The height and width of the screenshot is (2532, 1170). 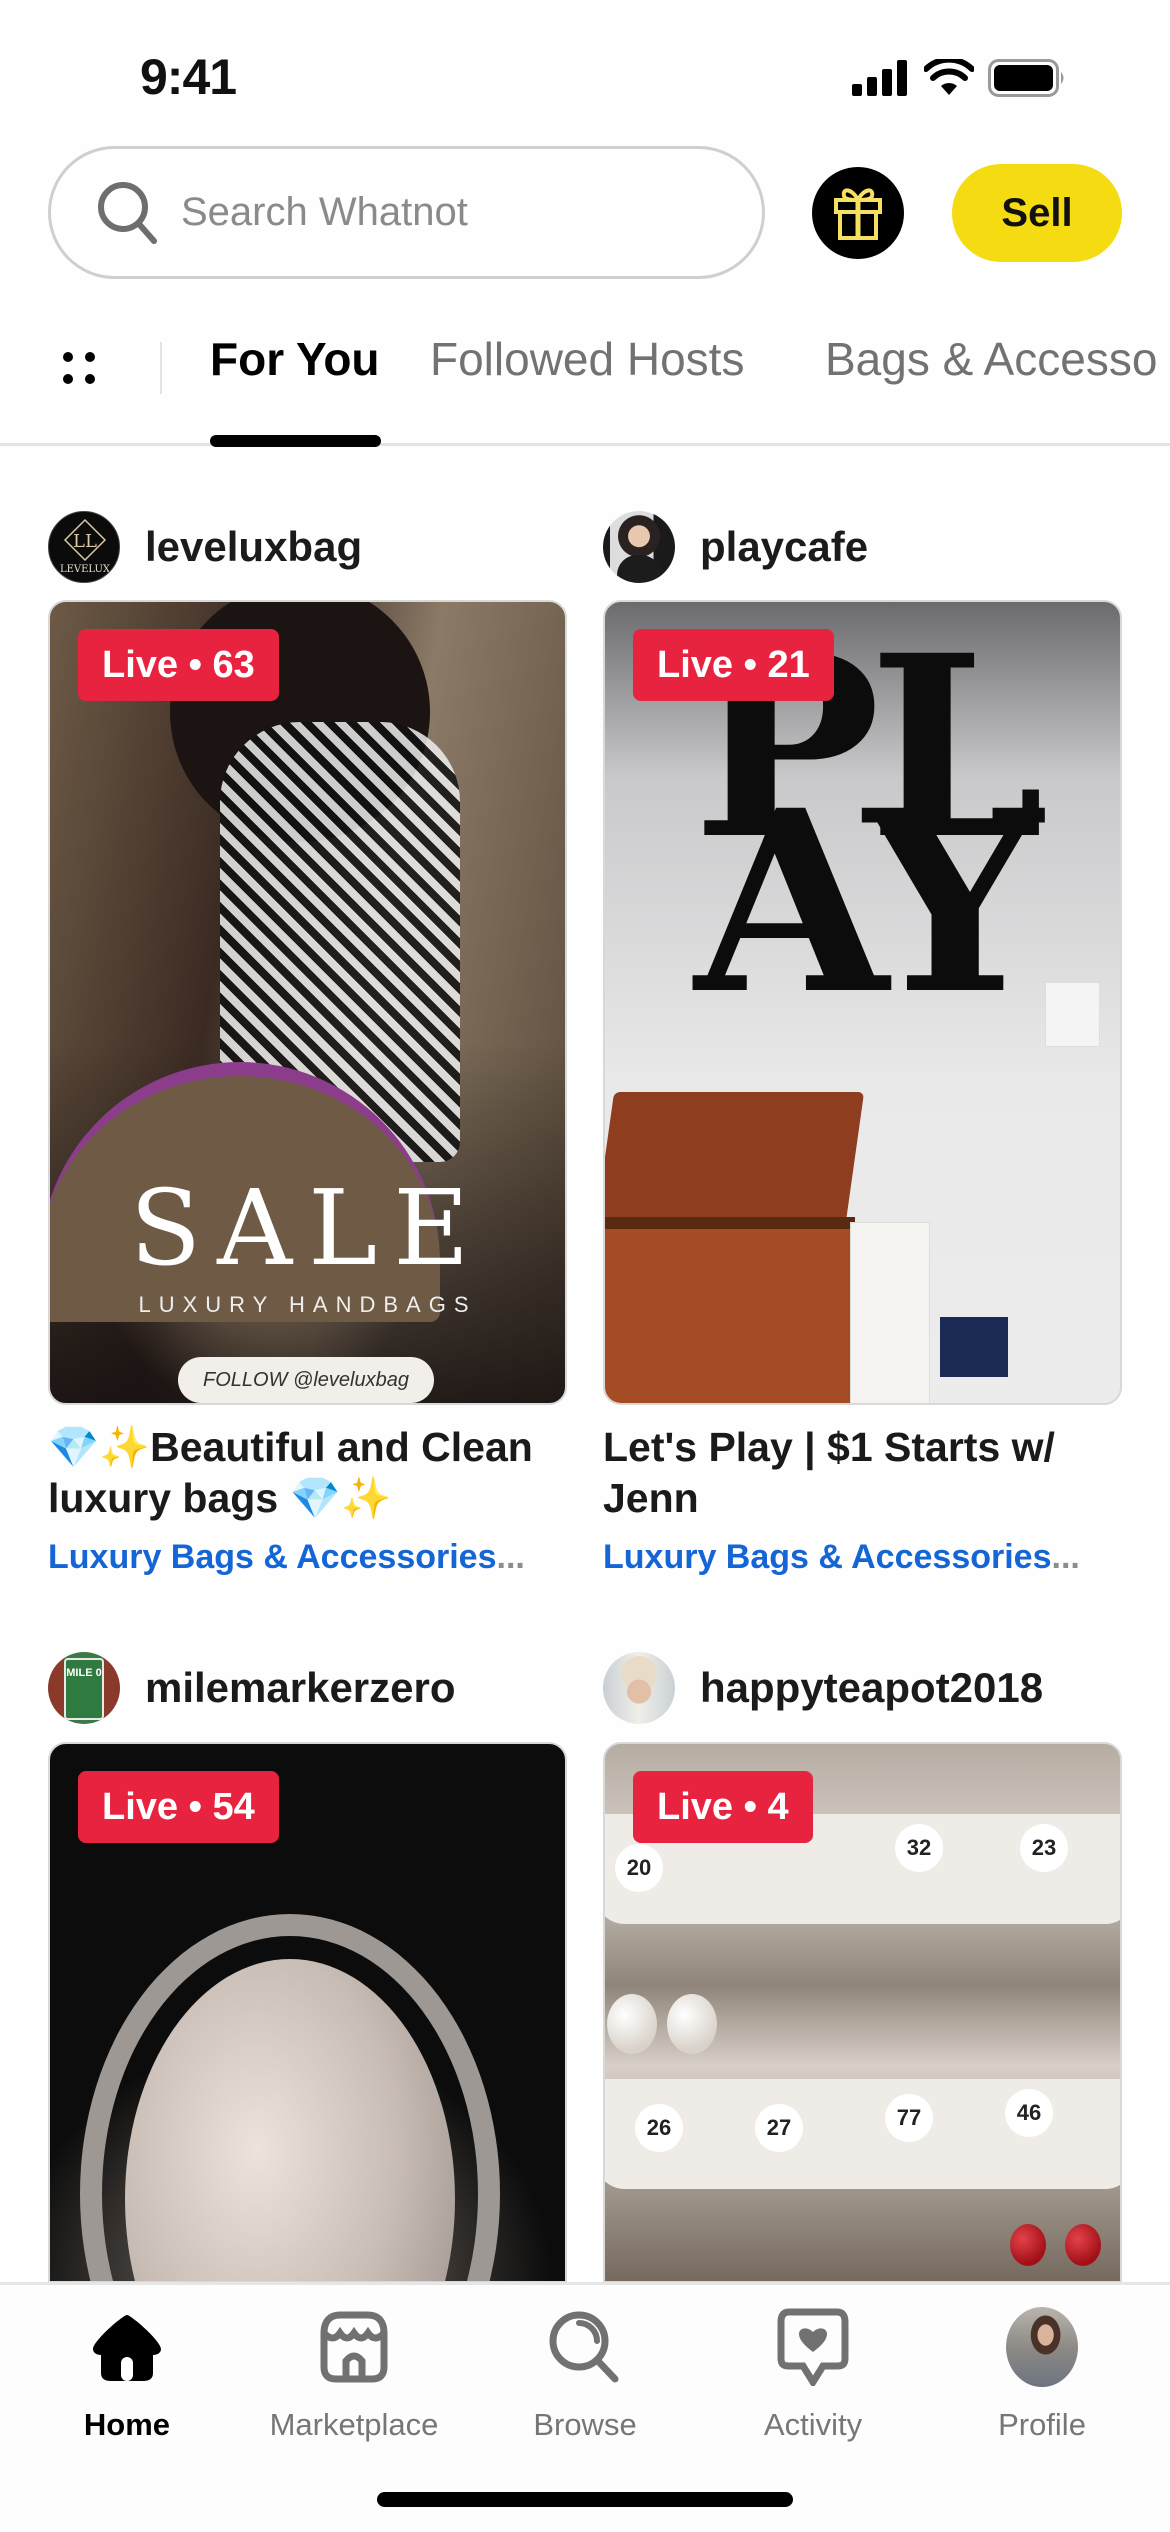 I want to click on storefront-icon, so click(x=354, y=2347).